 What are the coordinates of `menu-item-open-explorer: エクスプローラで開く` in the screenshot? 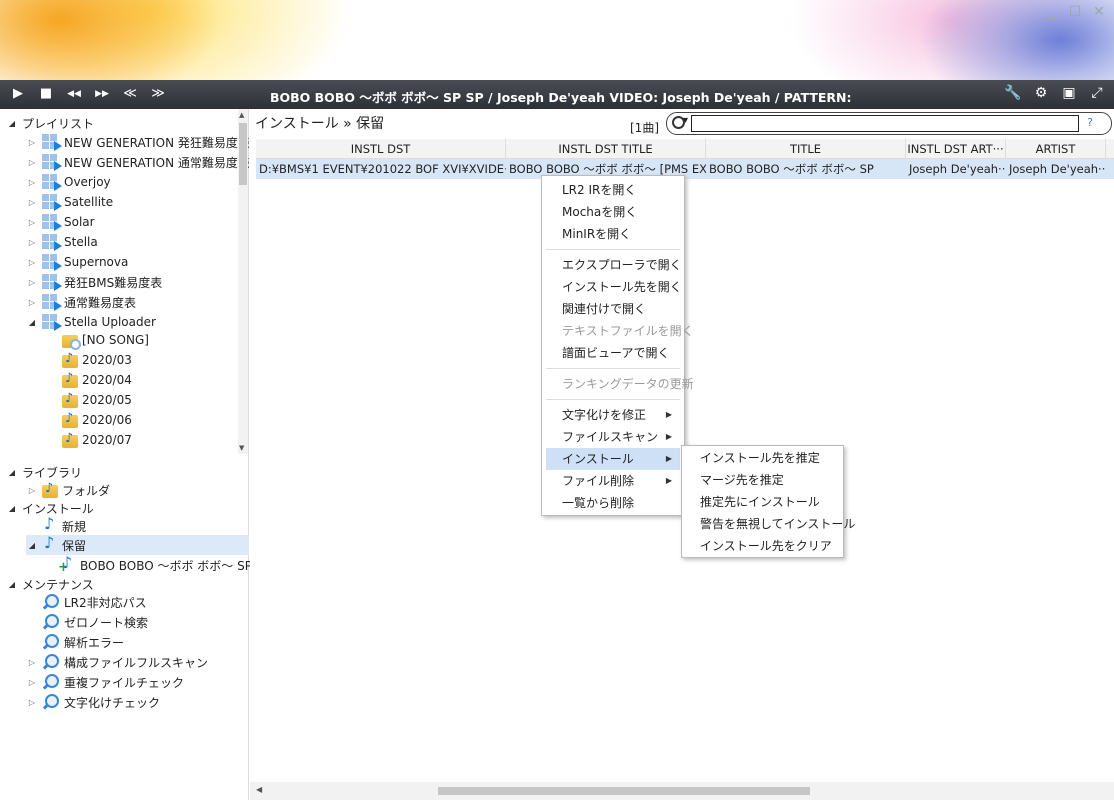 It's located at (614, 265).